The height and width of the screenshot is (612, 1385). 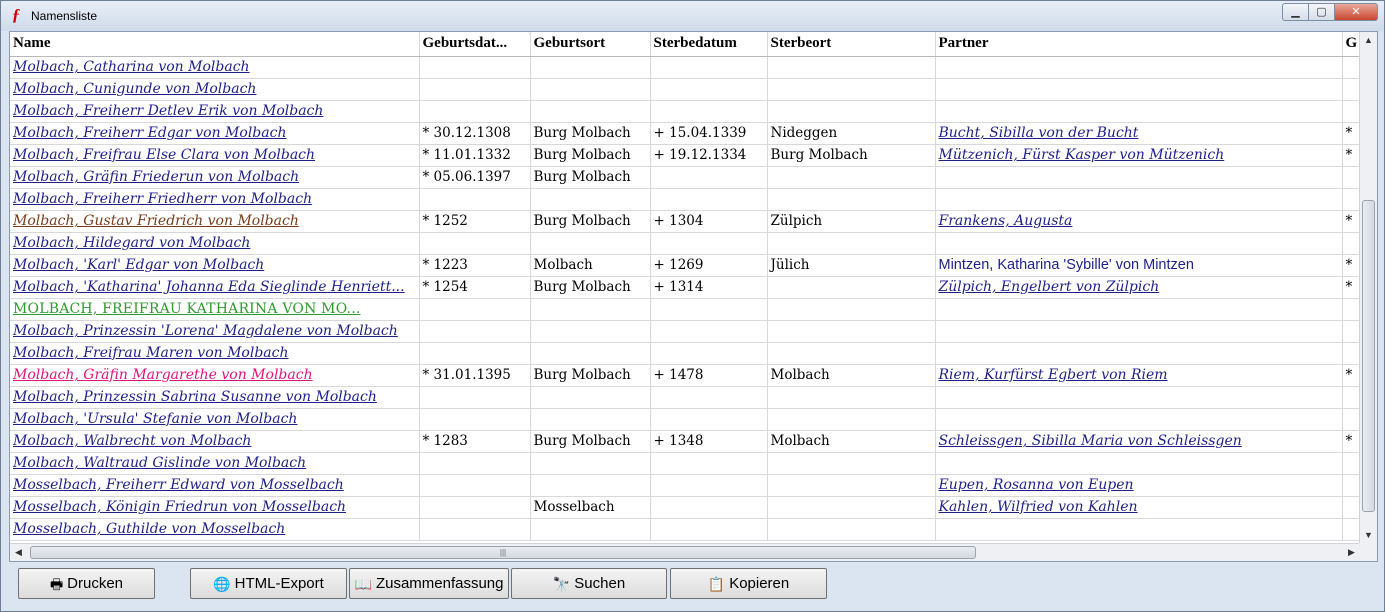 What do you see at coordinates (1351, 552) in the screenshot?
I see `scroll-right-icon: ▶` at bounding box center [1351, 552].